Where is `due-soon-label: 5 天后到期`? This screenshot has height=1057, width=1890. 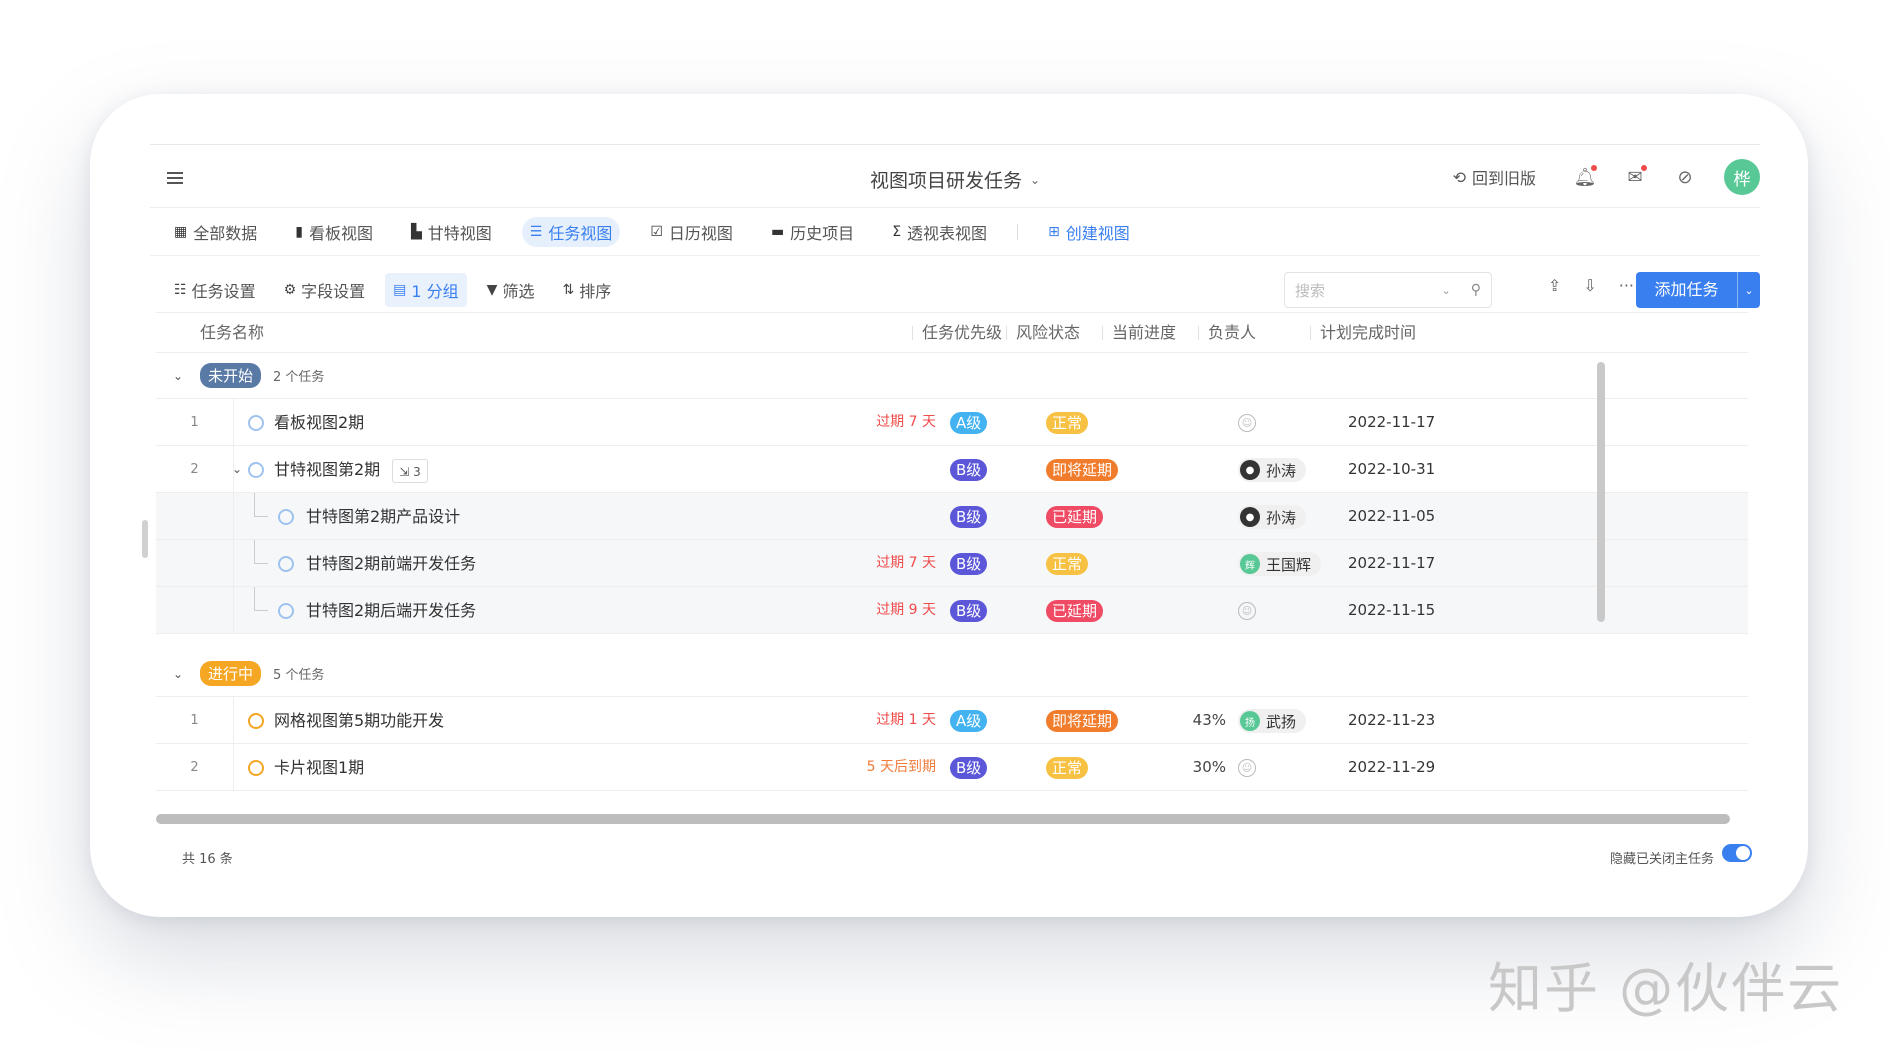
due-soon-label: 5 天后到期 is located at coordinates (901, 767).